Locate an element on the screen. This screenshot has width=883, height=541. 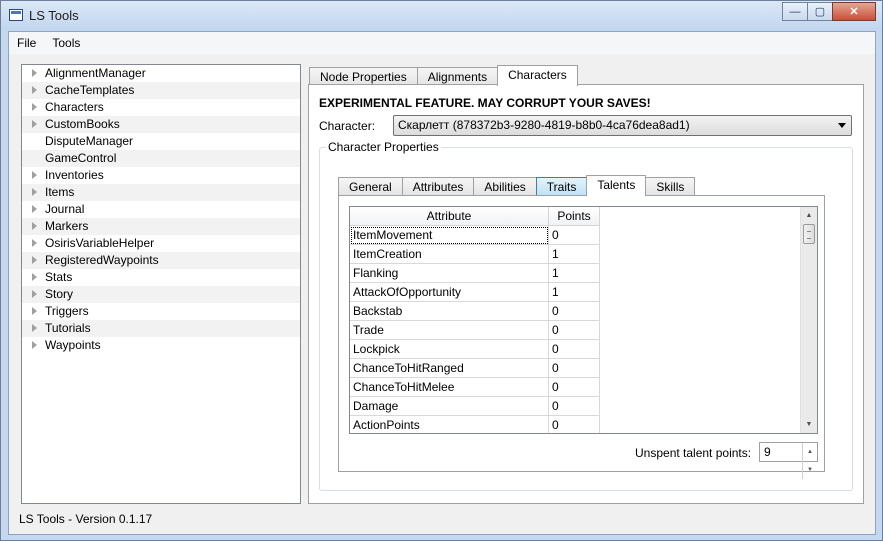
menu-bar: File Tools is located at coordinates (442, 43).